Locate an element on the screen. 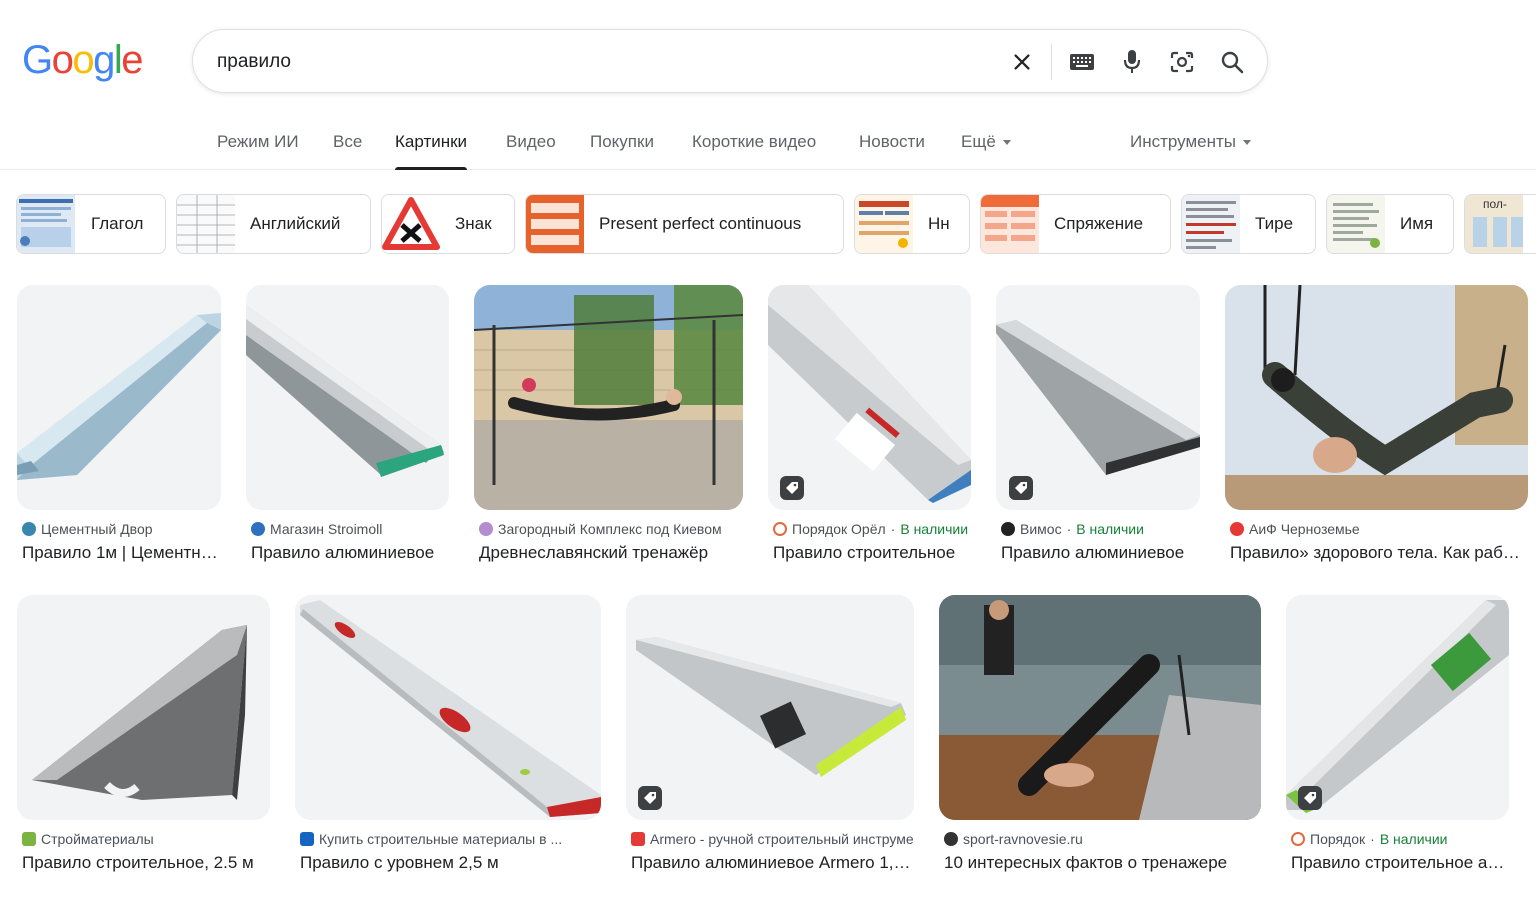 The width and height of the screenshot is (1536, 899). search-box is located at coordinates (730, 61).